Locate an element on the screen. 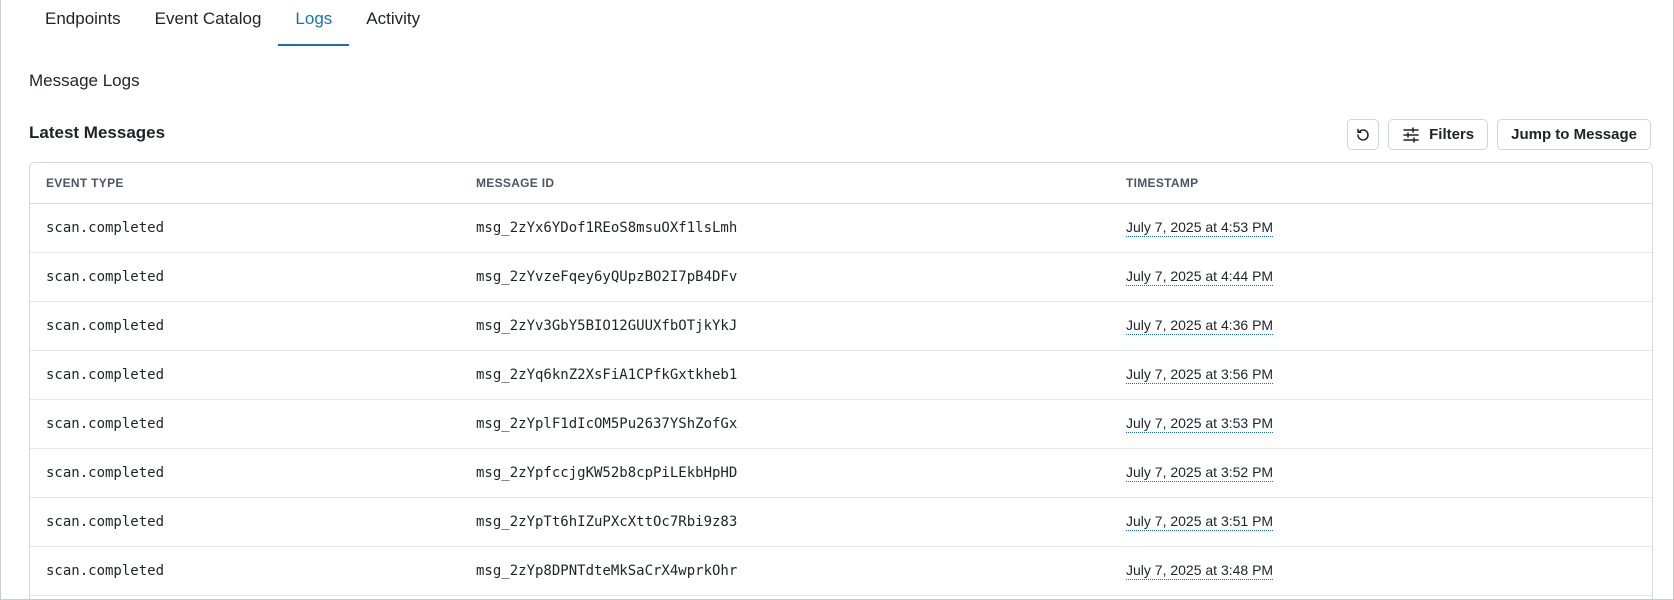 This screenshot has width=1674, height=600. tab-bar: Endpoints Event Catalog Logs Activity is located at coordinates (232, 23).